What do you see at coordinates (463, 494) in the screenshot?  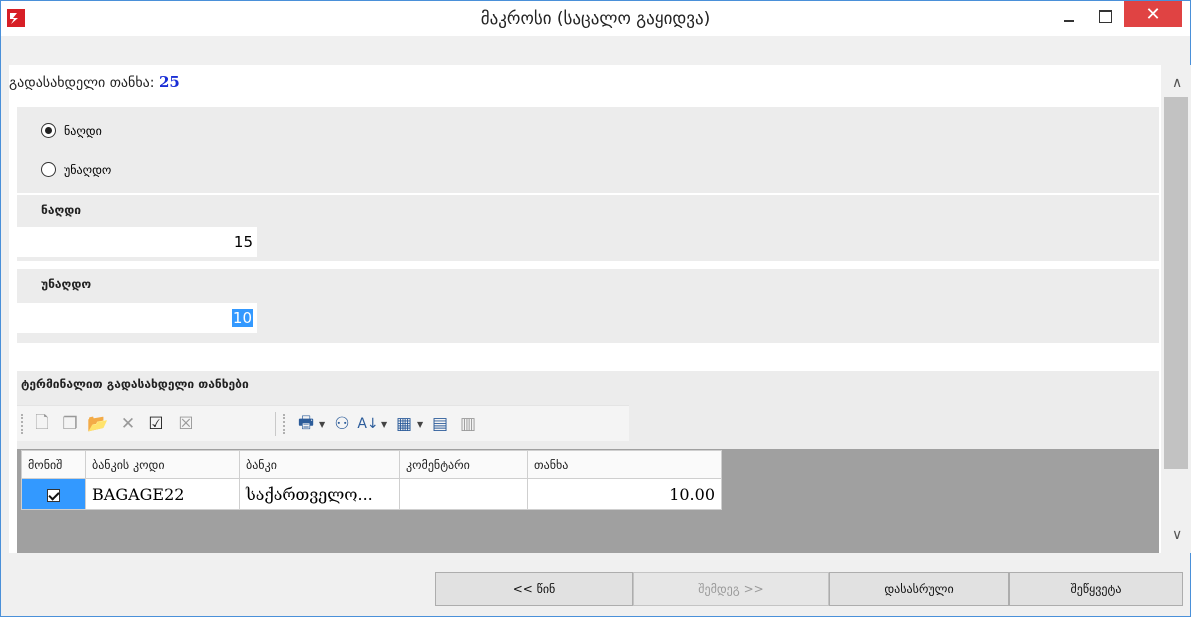 I see `comment-cell` at bounding box center [463, 494].